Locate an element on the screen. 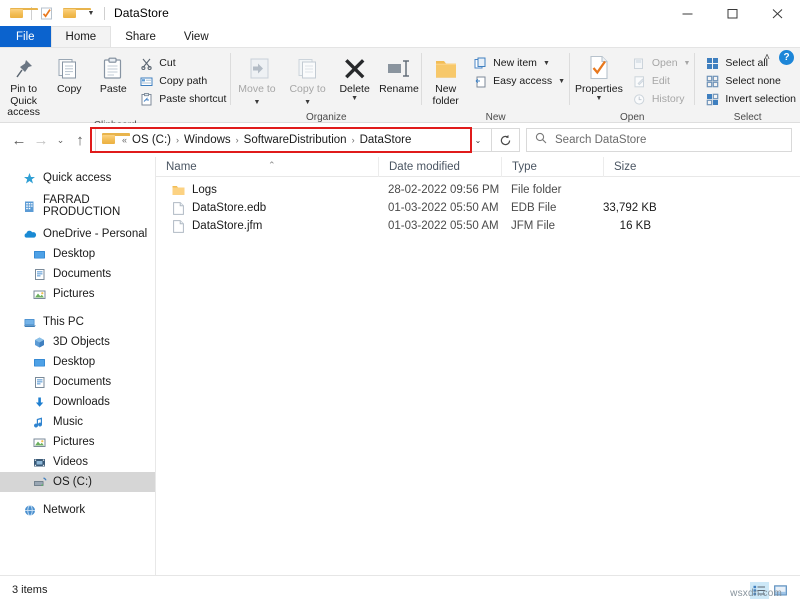 Image resolution: width=800 pixels, height=604 pixels. column-header-size: Size is located at coordinates (634, 166).